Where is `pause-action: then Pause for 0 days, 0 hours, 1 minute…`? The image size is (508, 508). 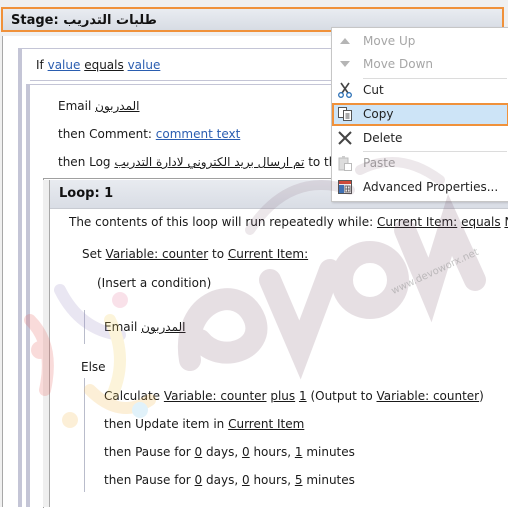 pause-action: then Pause for 0 days, 0 hours, 1 minute… is located at coordinates (229, 452).